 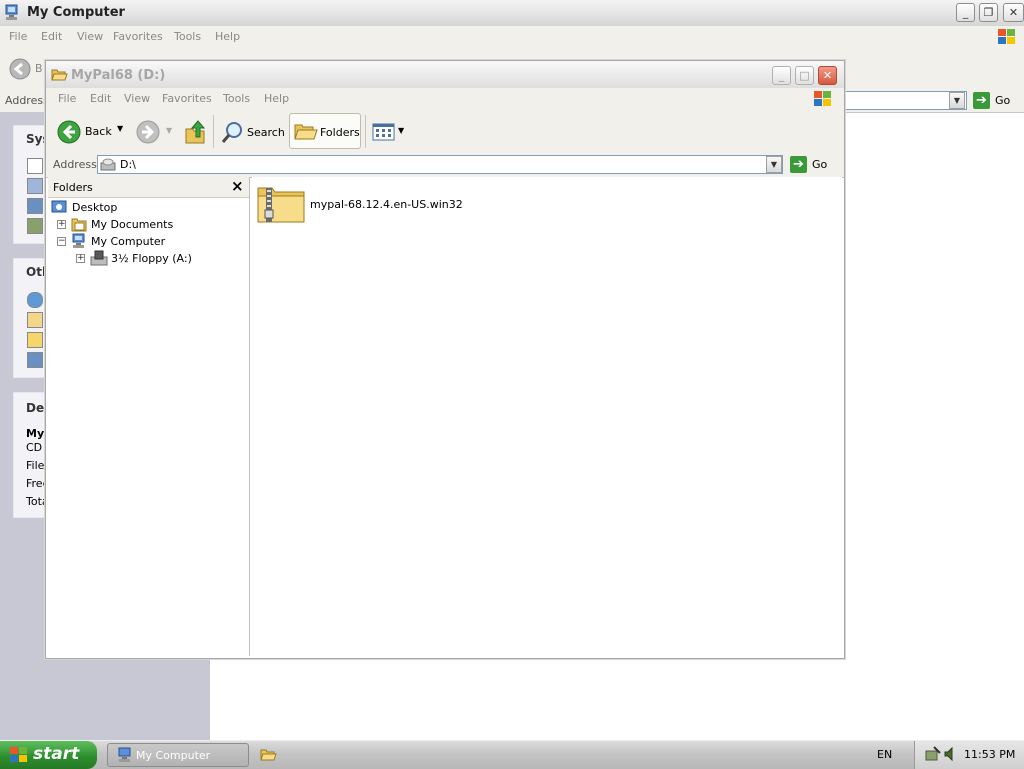 I want to click on back-dropdown-icon: ▼, so click(x=120, y=128).